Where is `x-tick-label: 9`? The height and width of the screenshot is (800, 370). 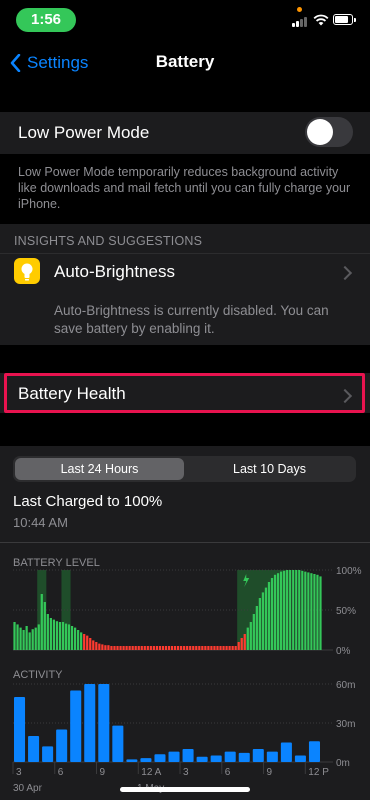
x-tick-label: 9 is located at coordinates (103, 772).